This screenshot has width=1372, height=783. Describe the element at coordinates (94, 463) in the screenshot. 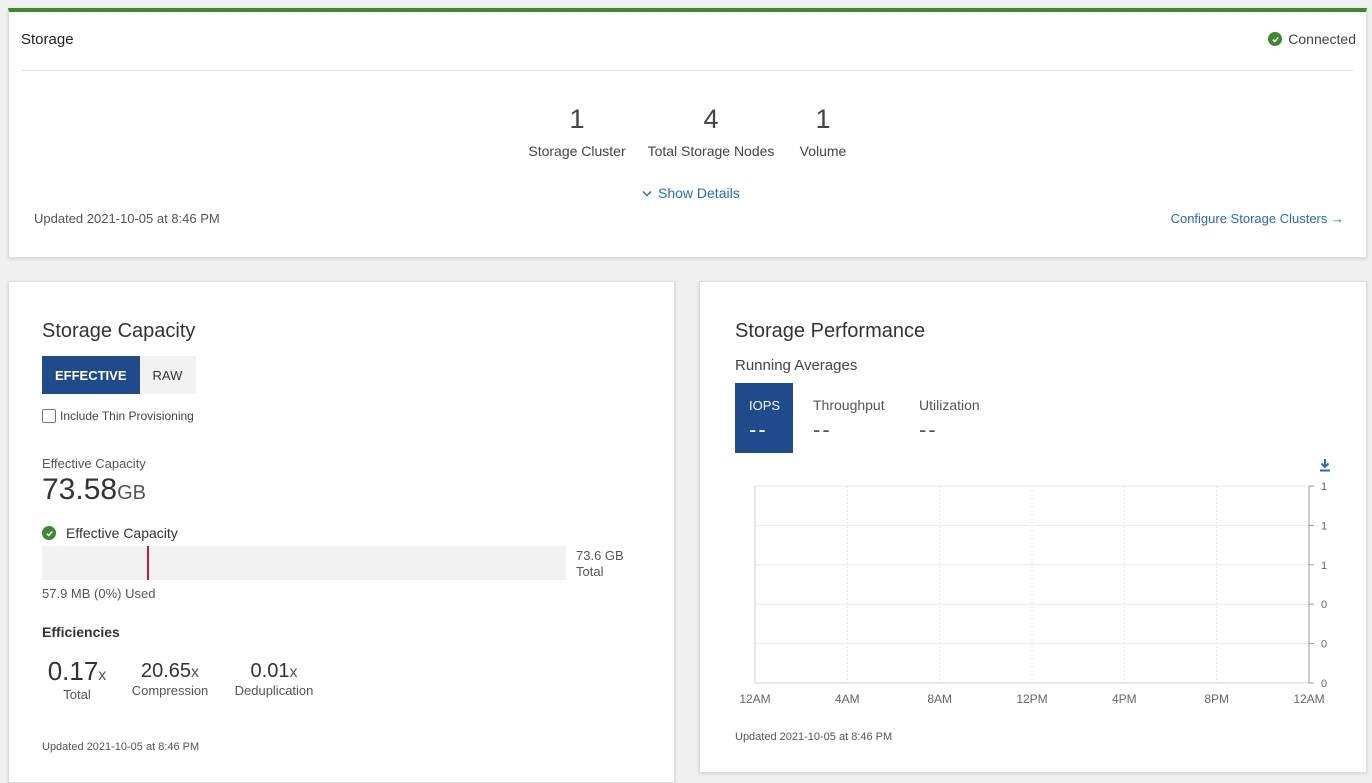

I see `effective-capacity-label: Effective Capacity` at that location.